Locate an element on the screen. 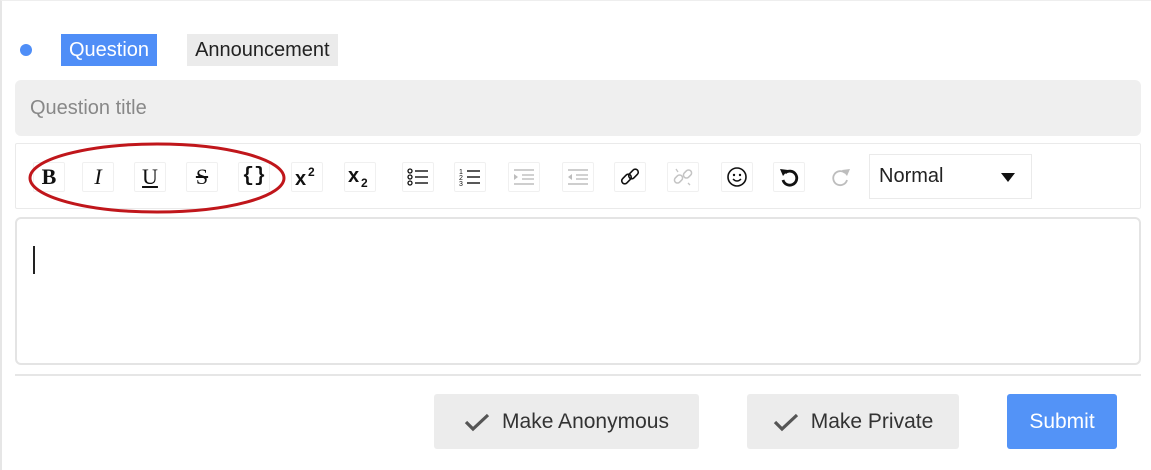 Image resolution: width=1151 pixels, height=470 pixels. strikethrough-icon: S is located at coordinates (202, 176).